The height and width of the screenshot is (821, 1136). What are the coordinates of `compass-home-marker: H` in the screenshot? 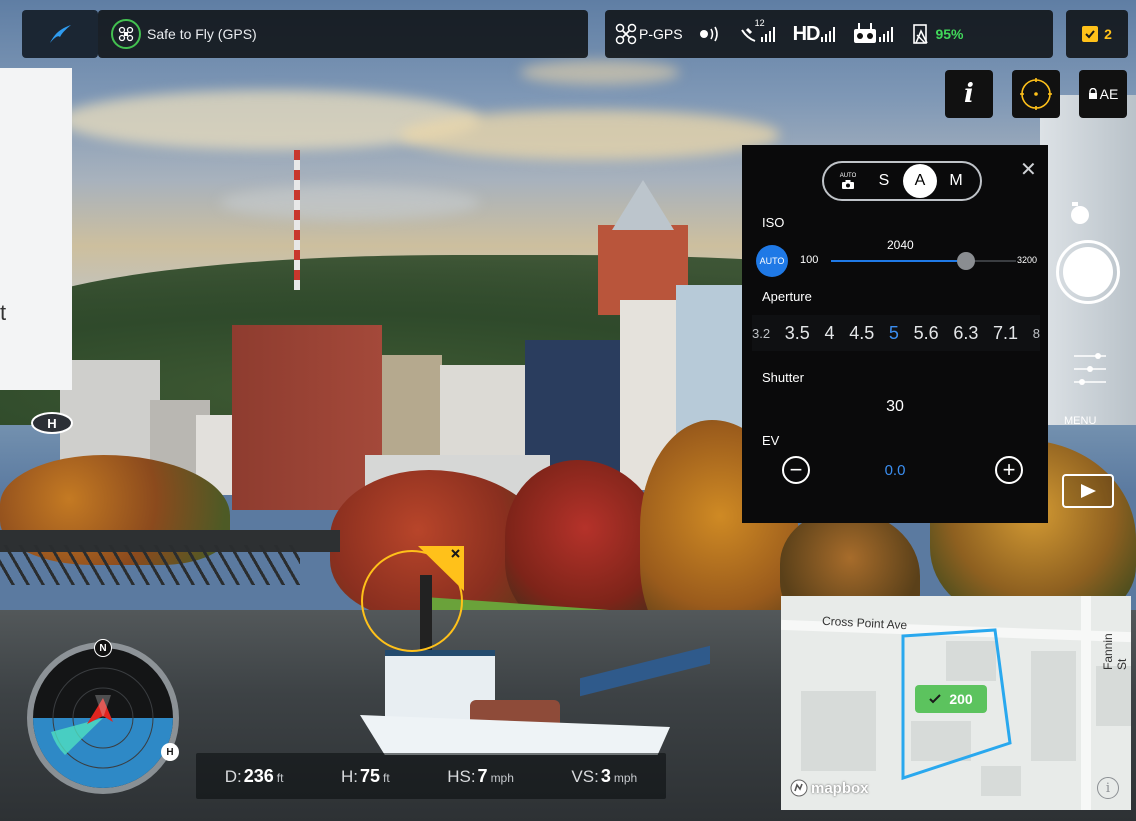 It's located at (170, 752).